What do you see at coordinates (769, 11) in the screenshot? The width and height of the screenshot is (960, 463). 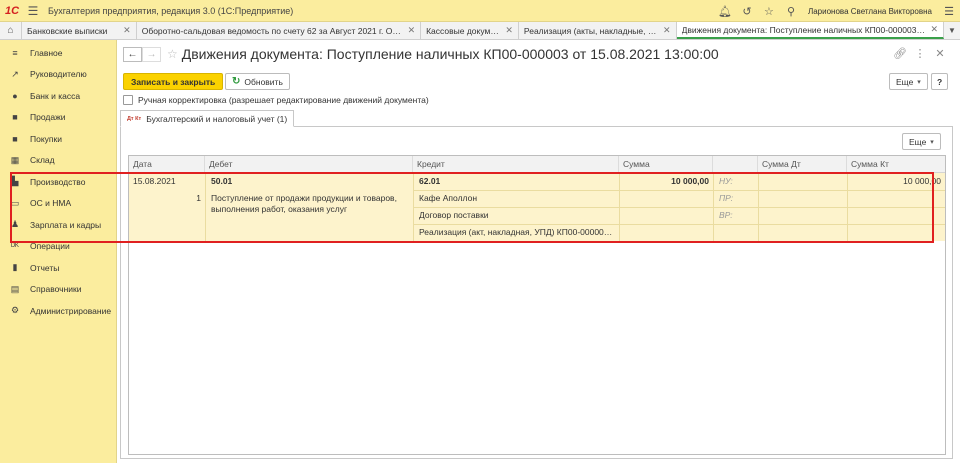 I see `star-icon: ☆` at bounding box center [769, 11].